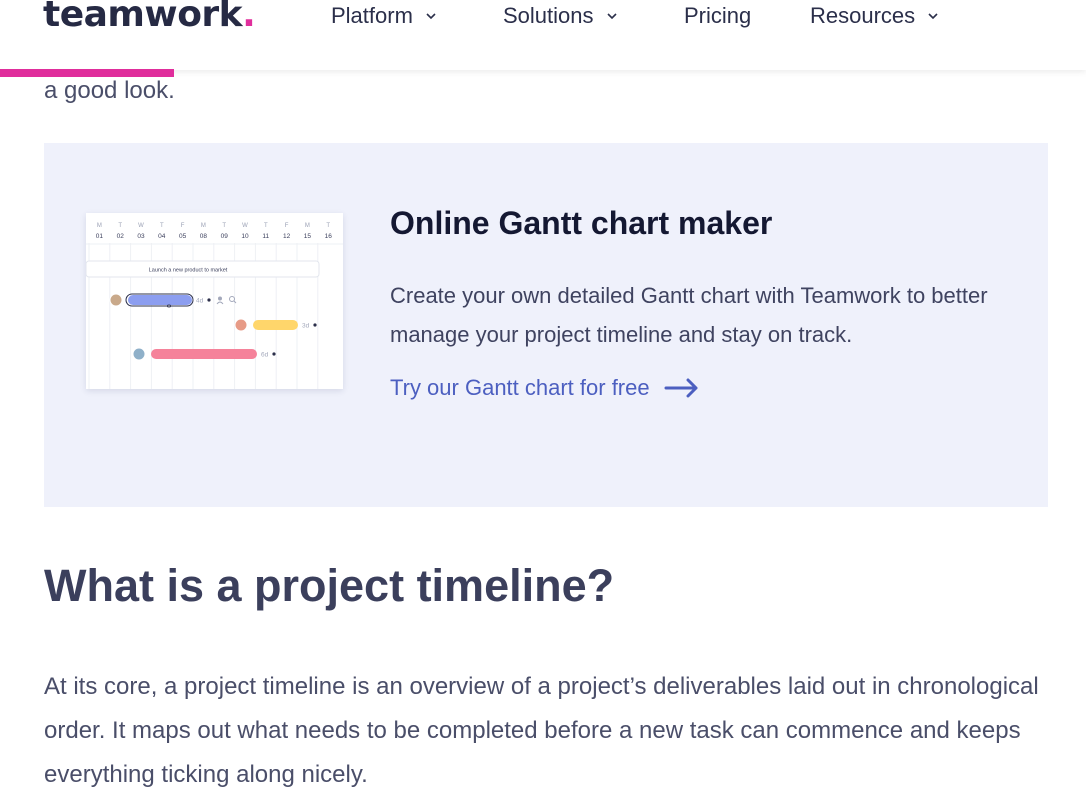 This screenshot has width=1086, height=810. I want to click on nav-platform: Platform, so click(384, 16).